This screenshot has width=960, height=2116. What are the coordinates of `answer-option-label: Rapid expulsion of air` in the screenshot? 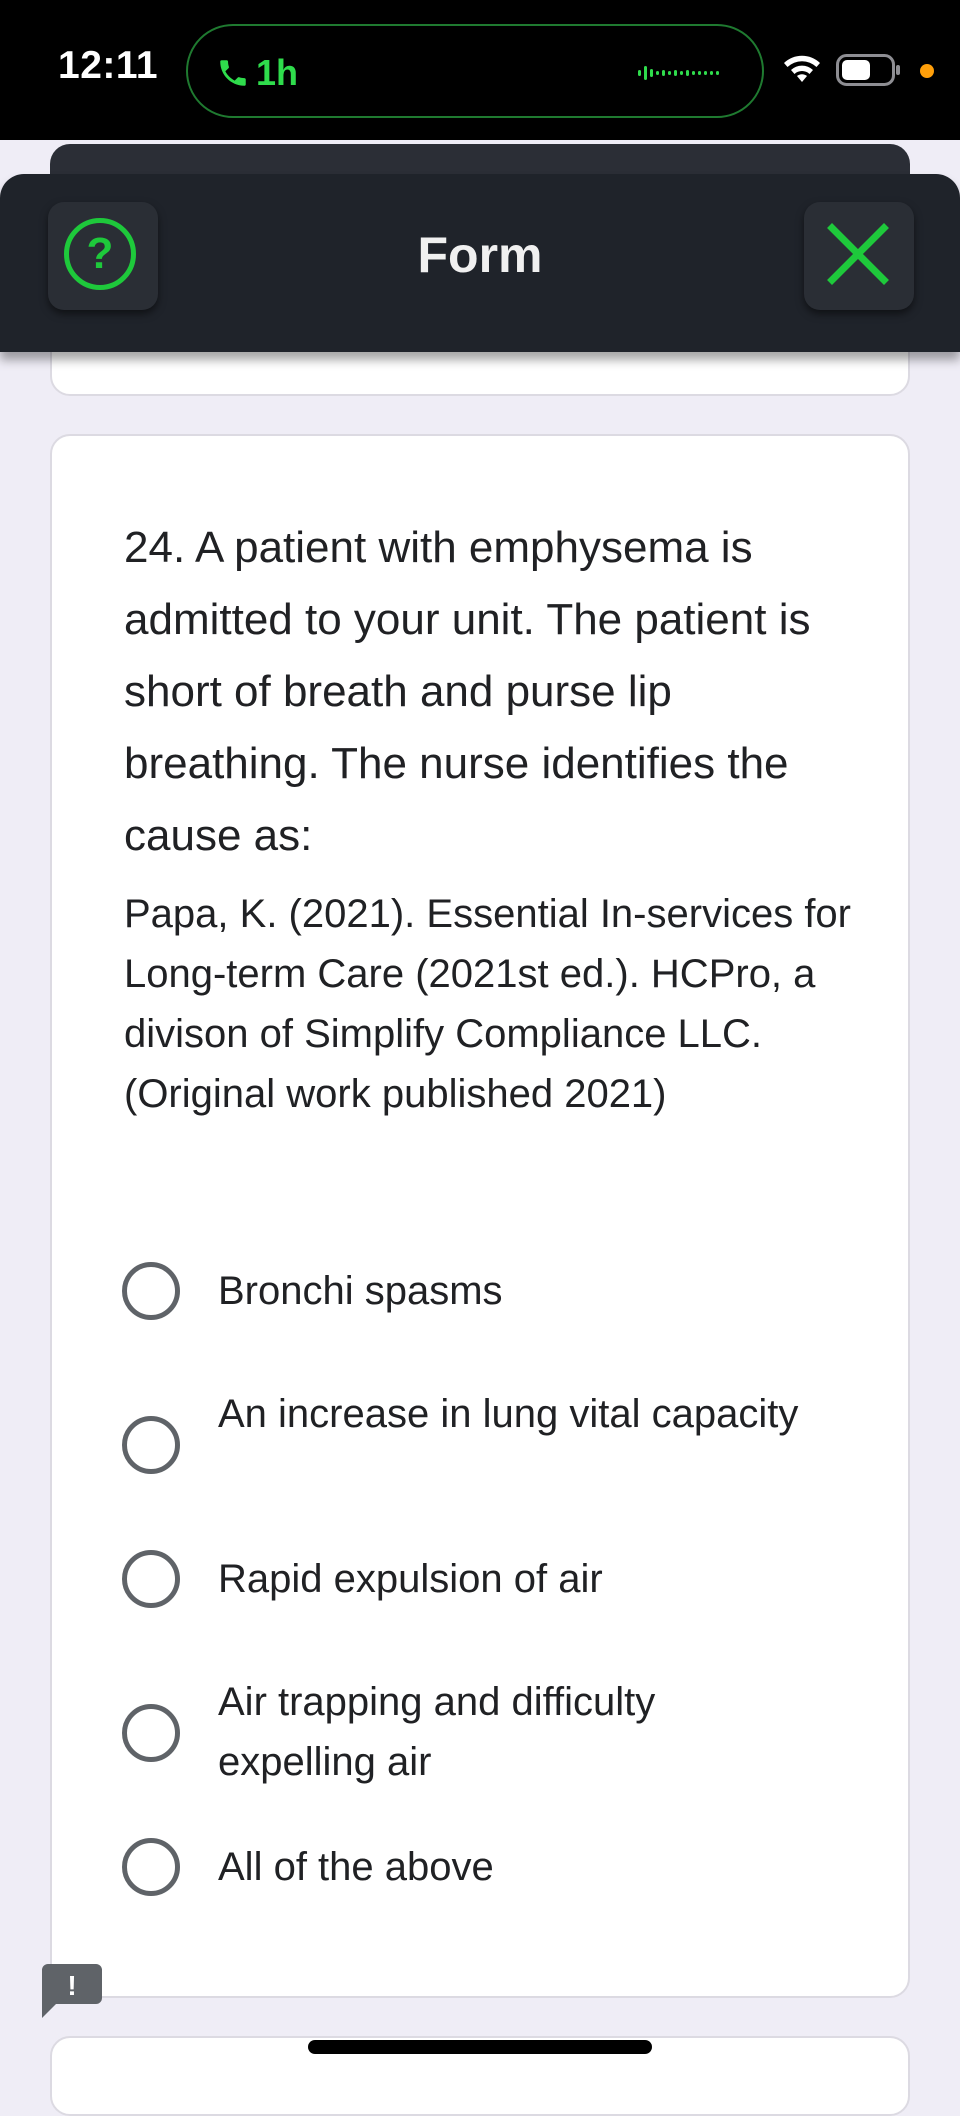 It's located at (410, 1579).